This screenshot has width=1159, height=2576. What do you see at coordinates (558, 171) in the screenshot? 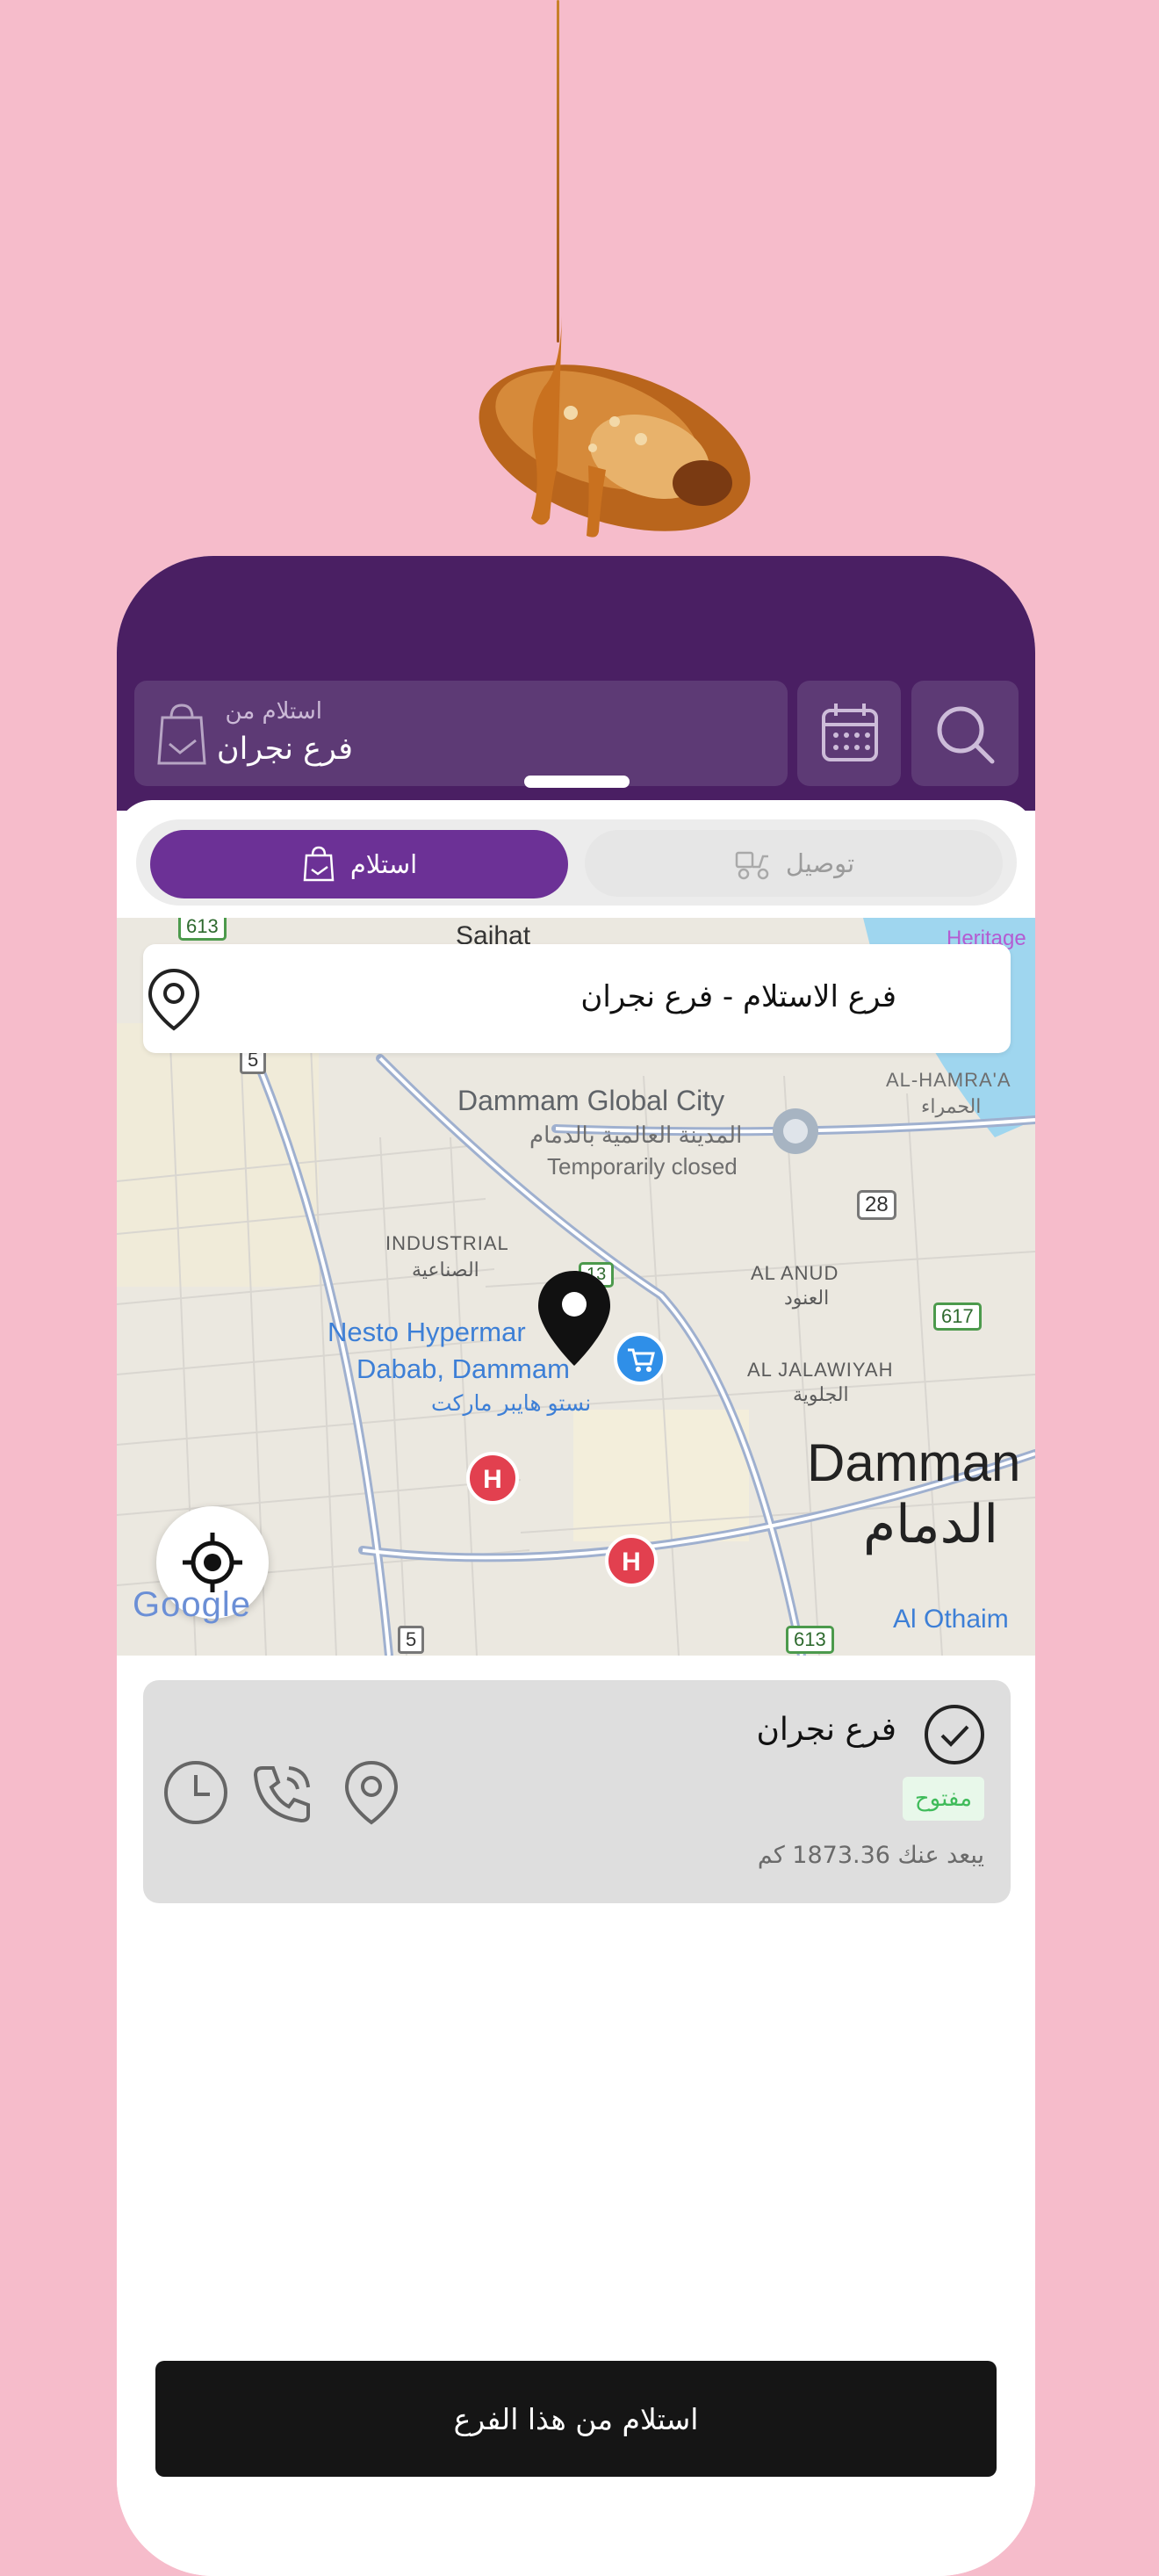
I see `honey-drip-decoration` at bounding box center [558, 171].